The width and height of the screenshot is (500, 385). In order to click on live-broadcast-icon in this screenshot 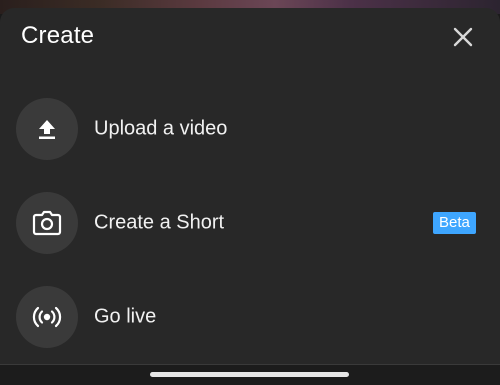, I will do `click(47, 317)`.